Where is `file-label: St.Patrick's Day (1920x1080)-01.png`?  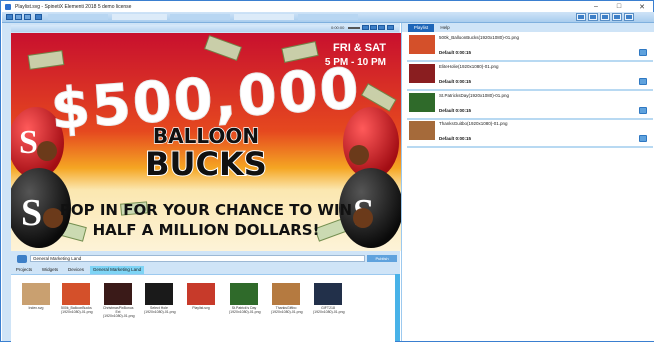 file-label: St.Patrick's Day (1920x1080)-01.png is located at coordinates (245, 310).